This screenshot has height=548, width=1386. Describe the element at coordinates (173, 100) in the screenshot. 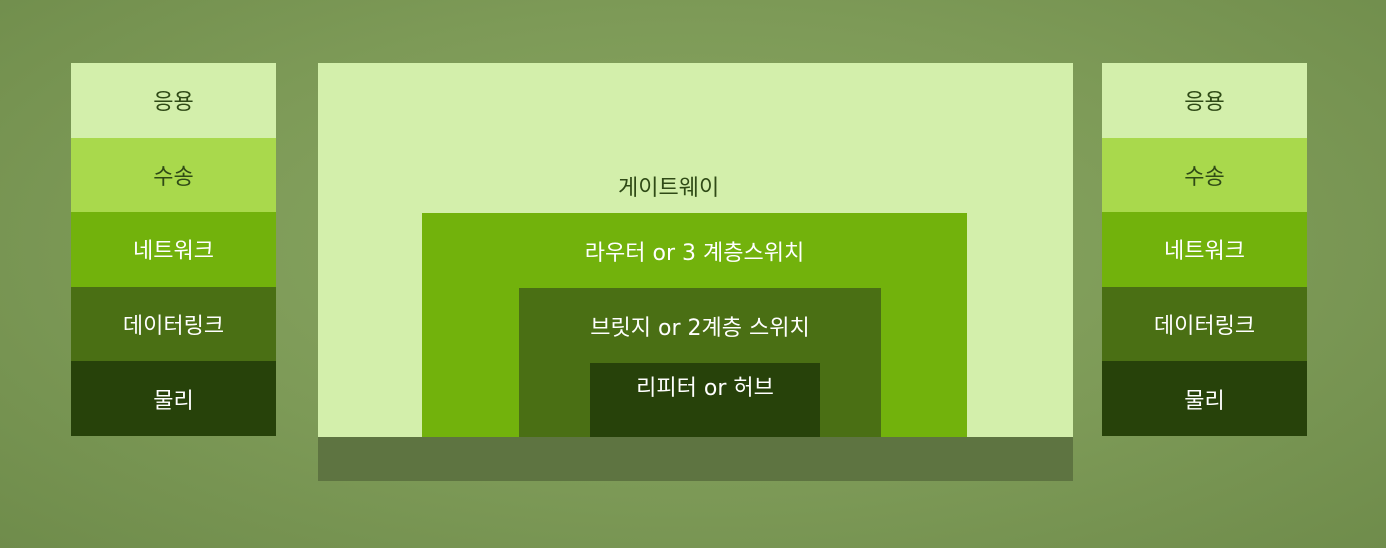

I see `left-application-layer: 응용` at that location.